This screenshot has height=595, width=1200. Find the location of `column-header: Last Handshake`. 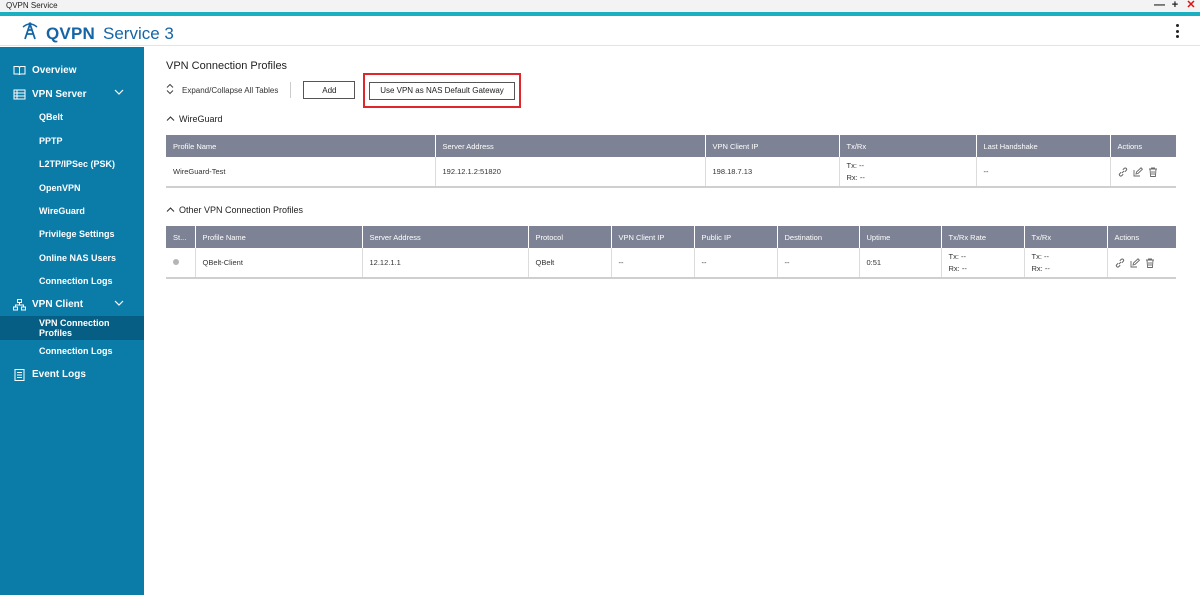

column-header: Last Handshake is located at coordinates (1043, 146).